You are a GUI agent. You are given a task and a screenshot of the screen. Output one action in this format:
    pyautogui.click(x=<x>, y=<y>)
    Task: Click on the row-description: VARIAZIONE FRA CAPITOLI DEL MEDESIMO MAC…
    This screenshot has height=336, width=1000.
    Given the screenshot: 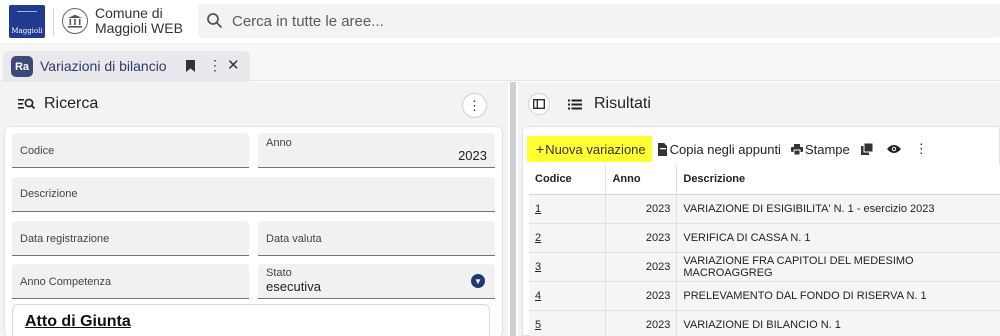 What is the action you would take?
    pyautogui.click(x=838, y=267)
    